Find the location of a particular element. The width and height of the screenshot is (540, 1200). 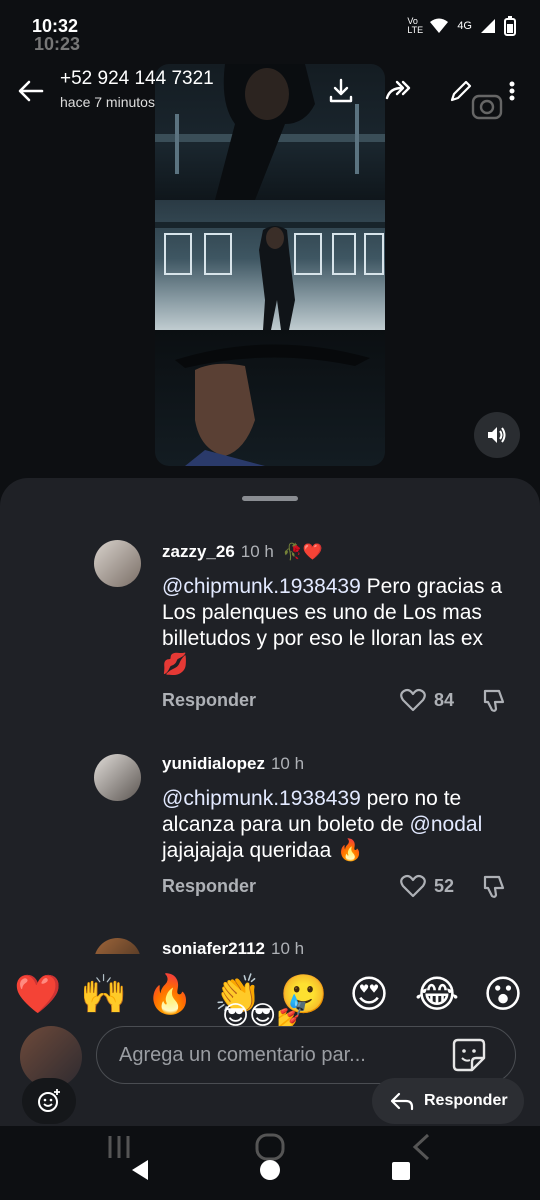

nav-recents-icon is located at coordinates (401, 1171).